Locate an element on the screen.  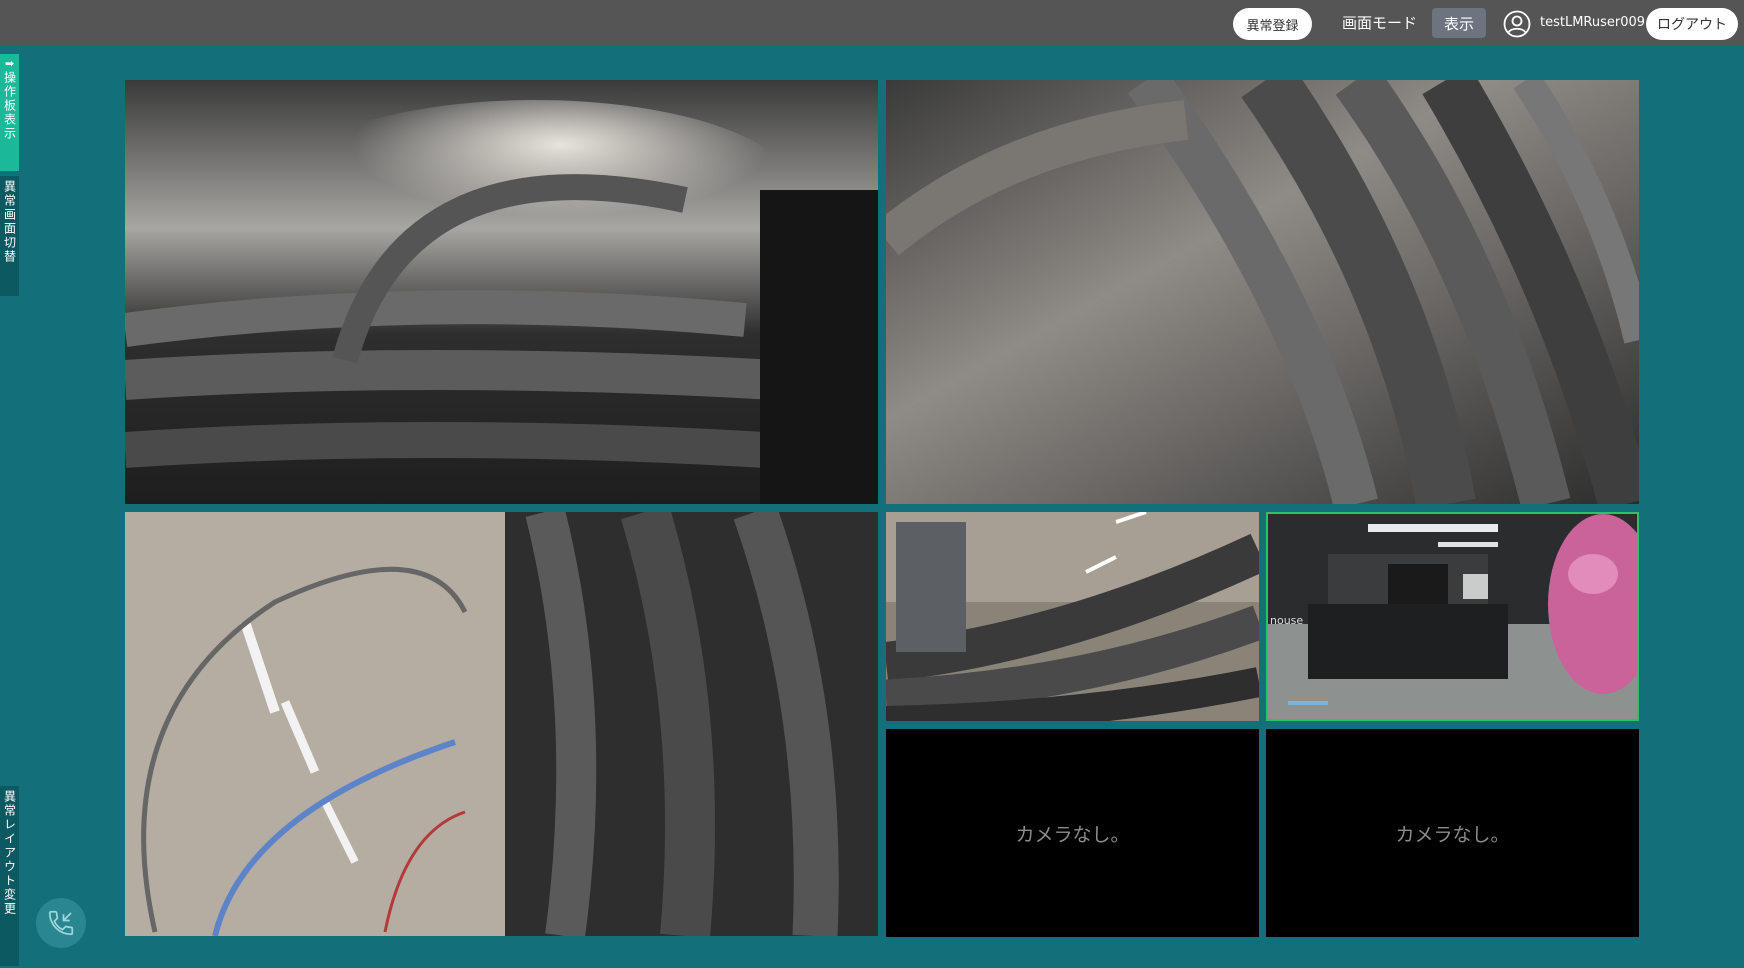
display-mode-button: 表示 is located at coordinates (1459, 23).